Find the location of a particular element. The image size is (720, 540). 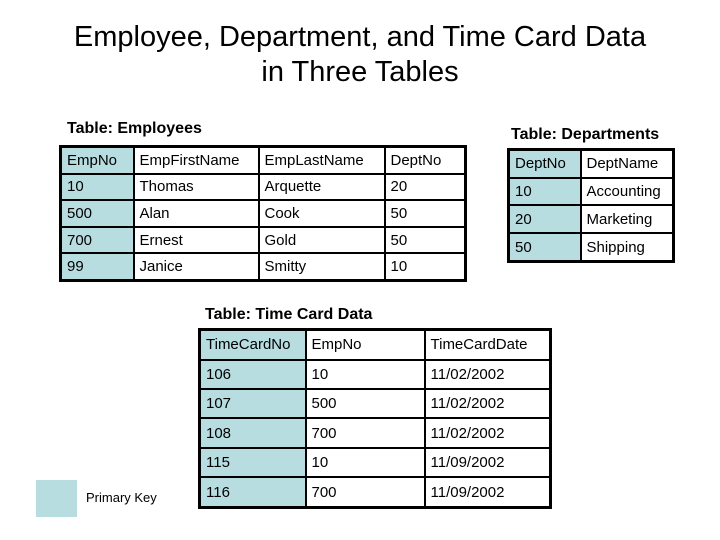

employees-cell: 700 is located at coordinates (97, 240).